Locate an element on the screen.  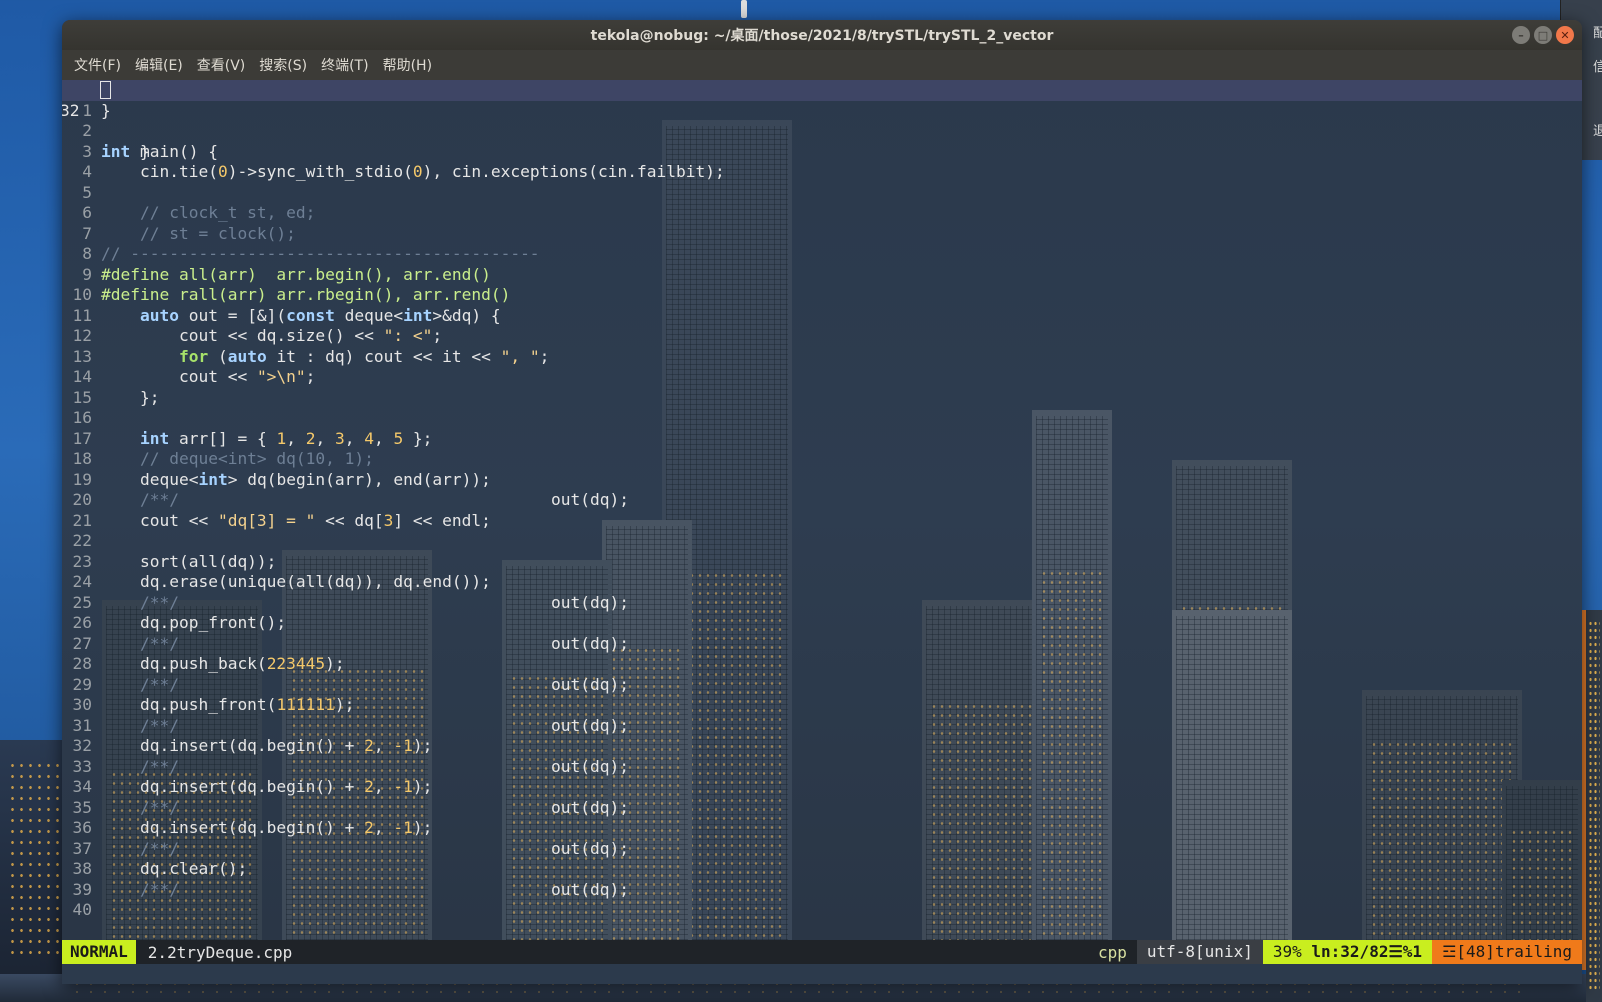
code-text: #define all(arr) arr.begin(), arr.end() is located at coordinates (296, 274).